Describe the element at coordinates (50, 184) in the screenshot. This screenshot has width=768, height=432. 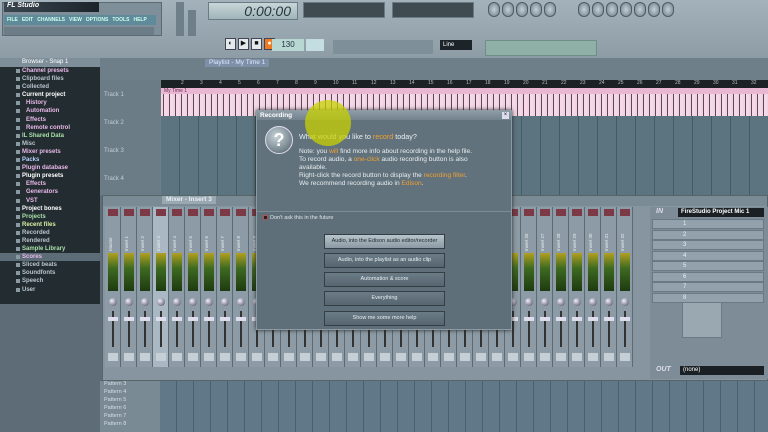
I see `browser-item: Effects` at that location.